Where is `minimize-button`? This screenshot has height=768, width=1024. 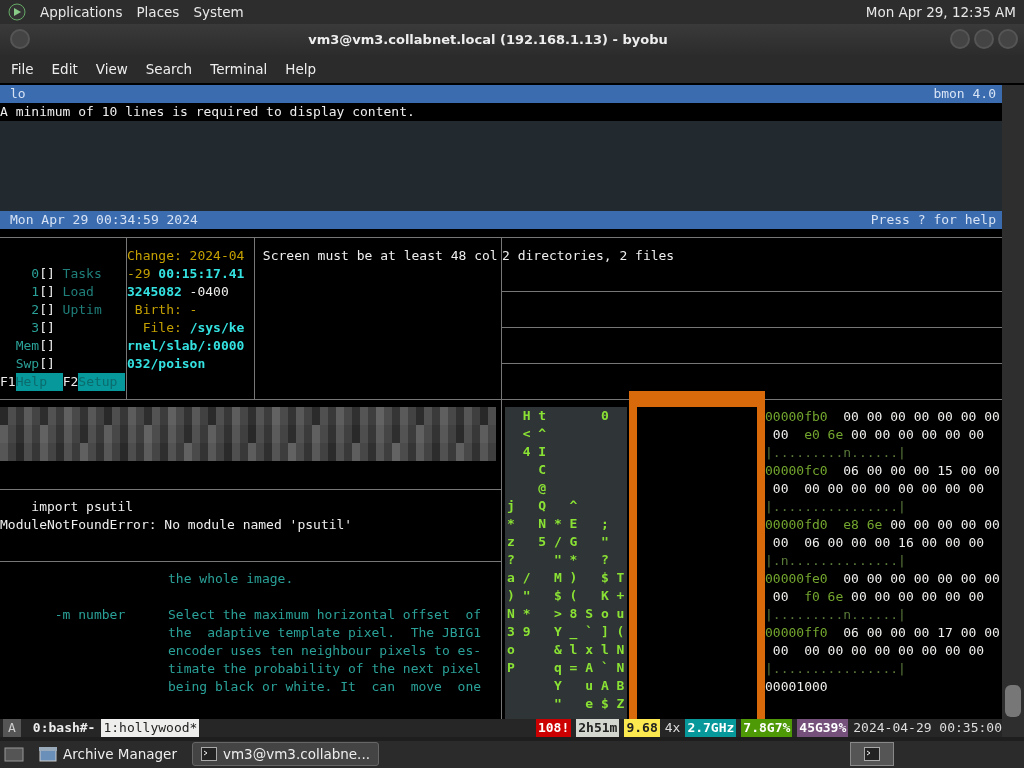 minimize-button is located at coordinates (960, 39).